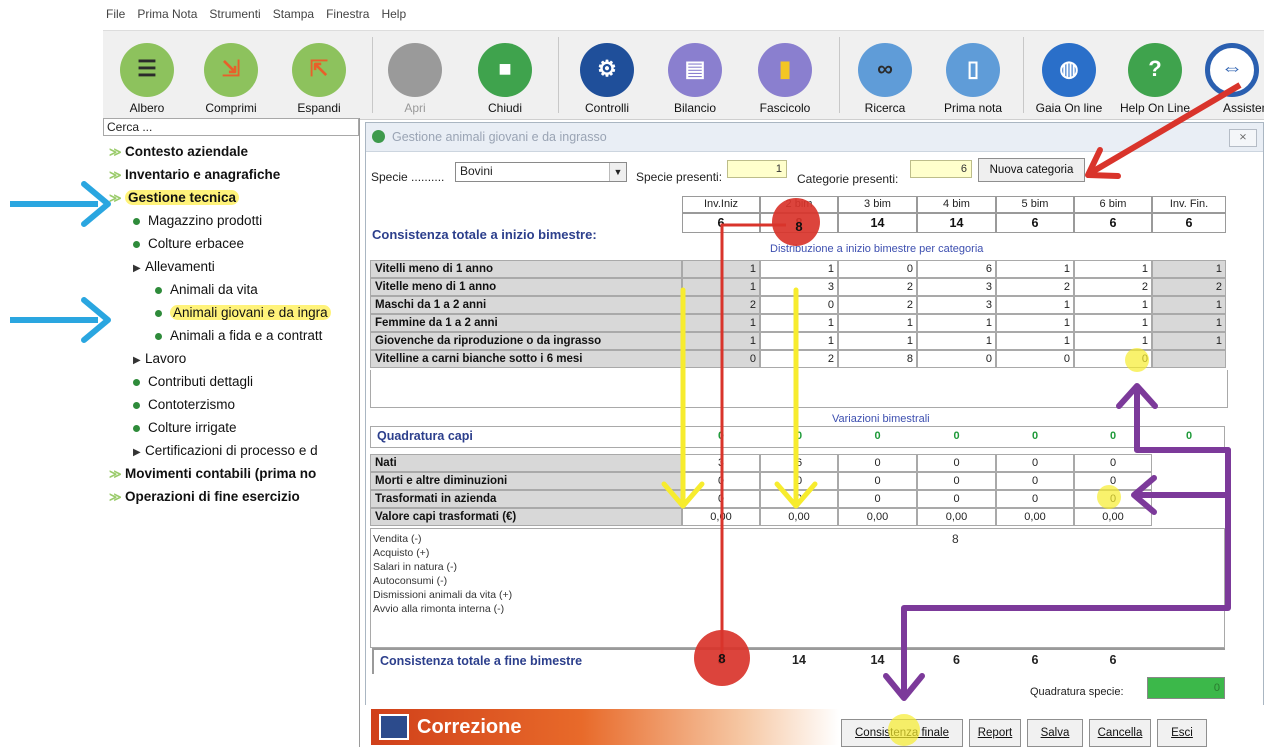 The width and height of the screenshot is (1264, 747). I want to click on tree-item-lavoro: ▶ Lavoro, so click(159, 358).